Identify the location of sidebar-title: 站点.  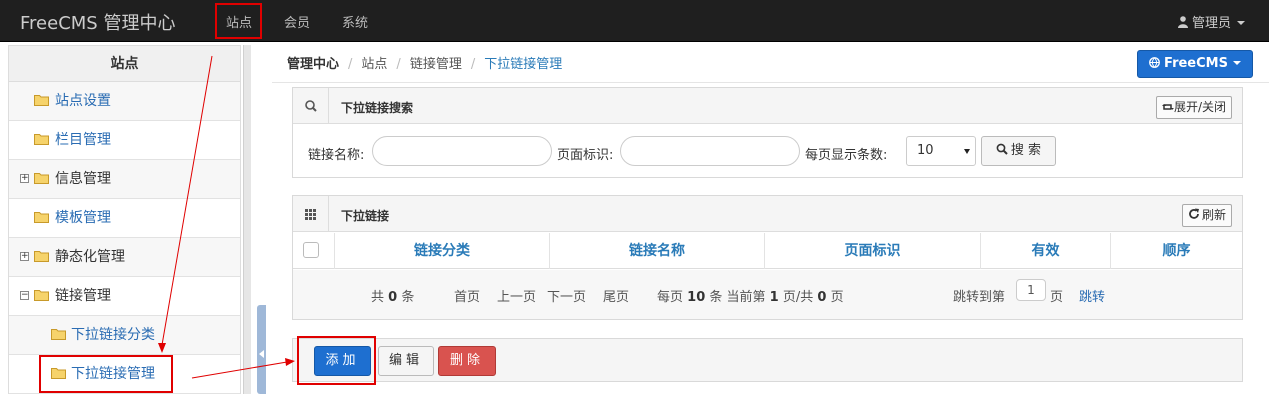
(124, 64).